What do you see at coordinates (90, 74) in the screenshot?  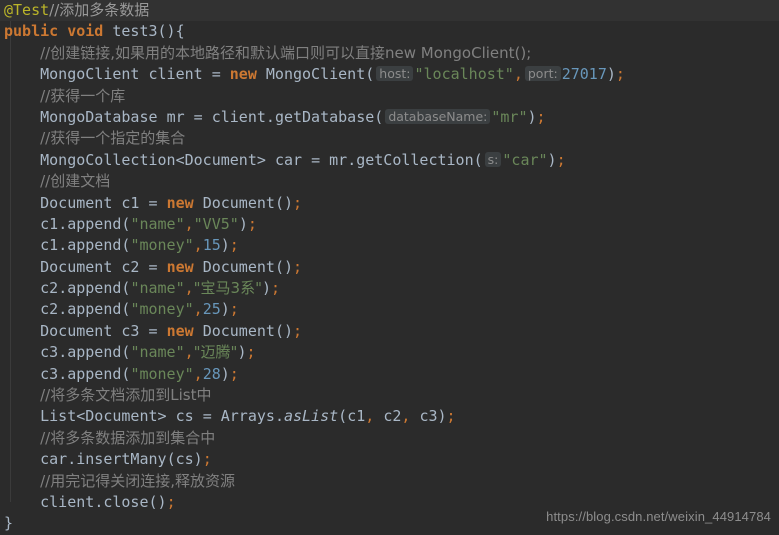 I see `type-name: MongoClient` at bounding box center [90, 74].